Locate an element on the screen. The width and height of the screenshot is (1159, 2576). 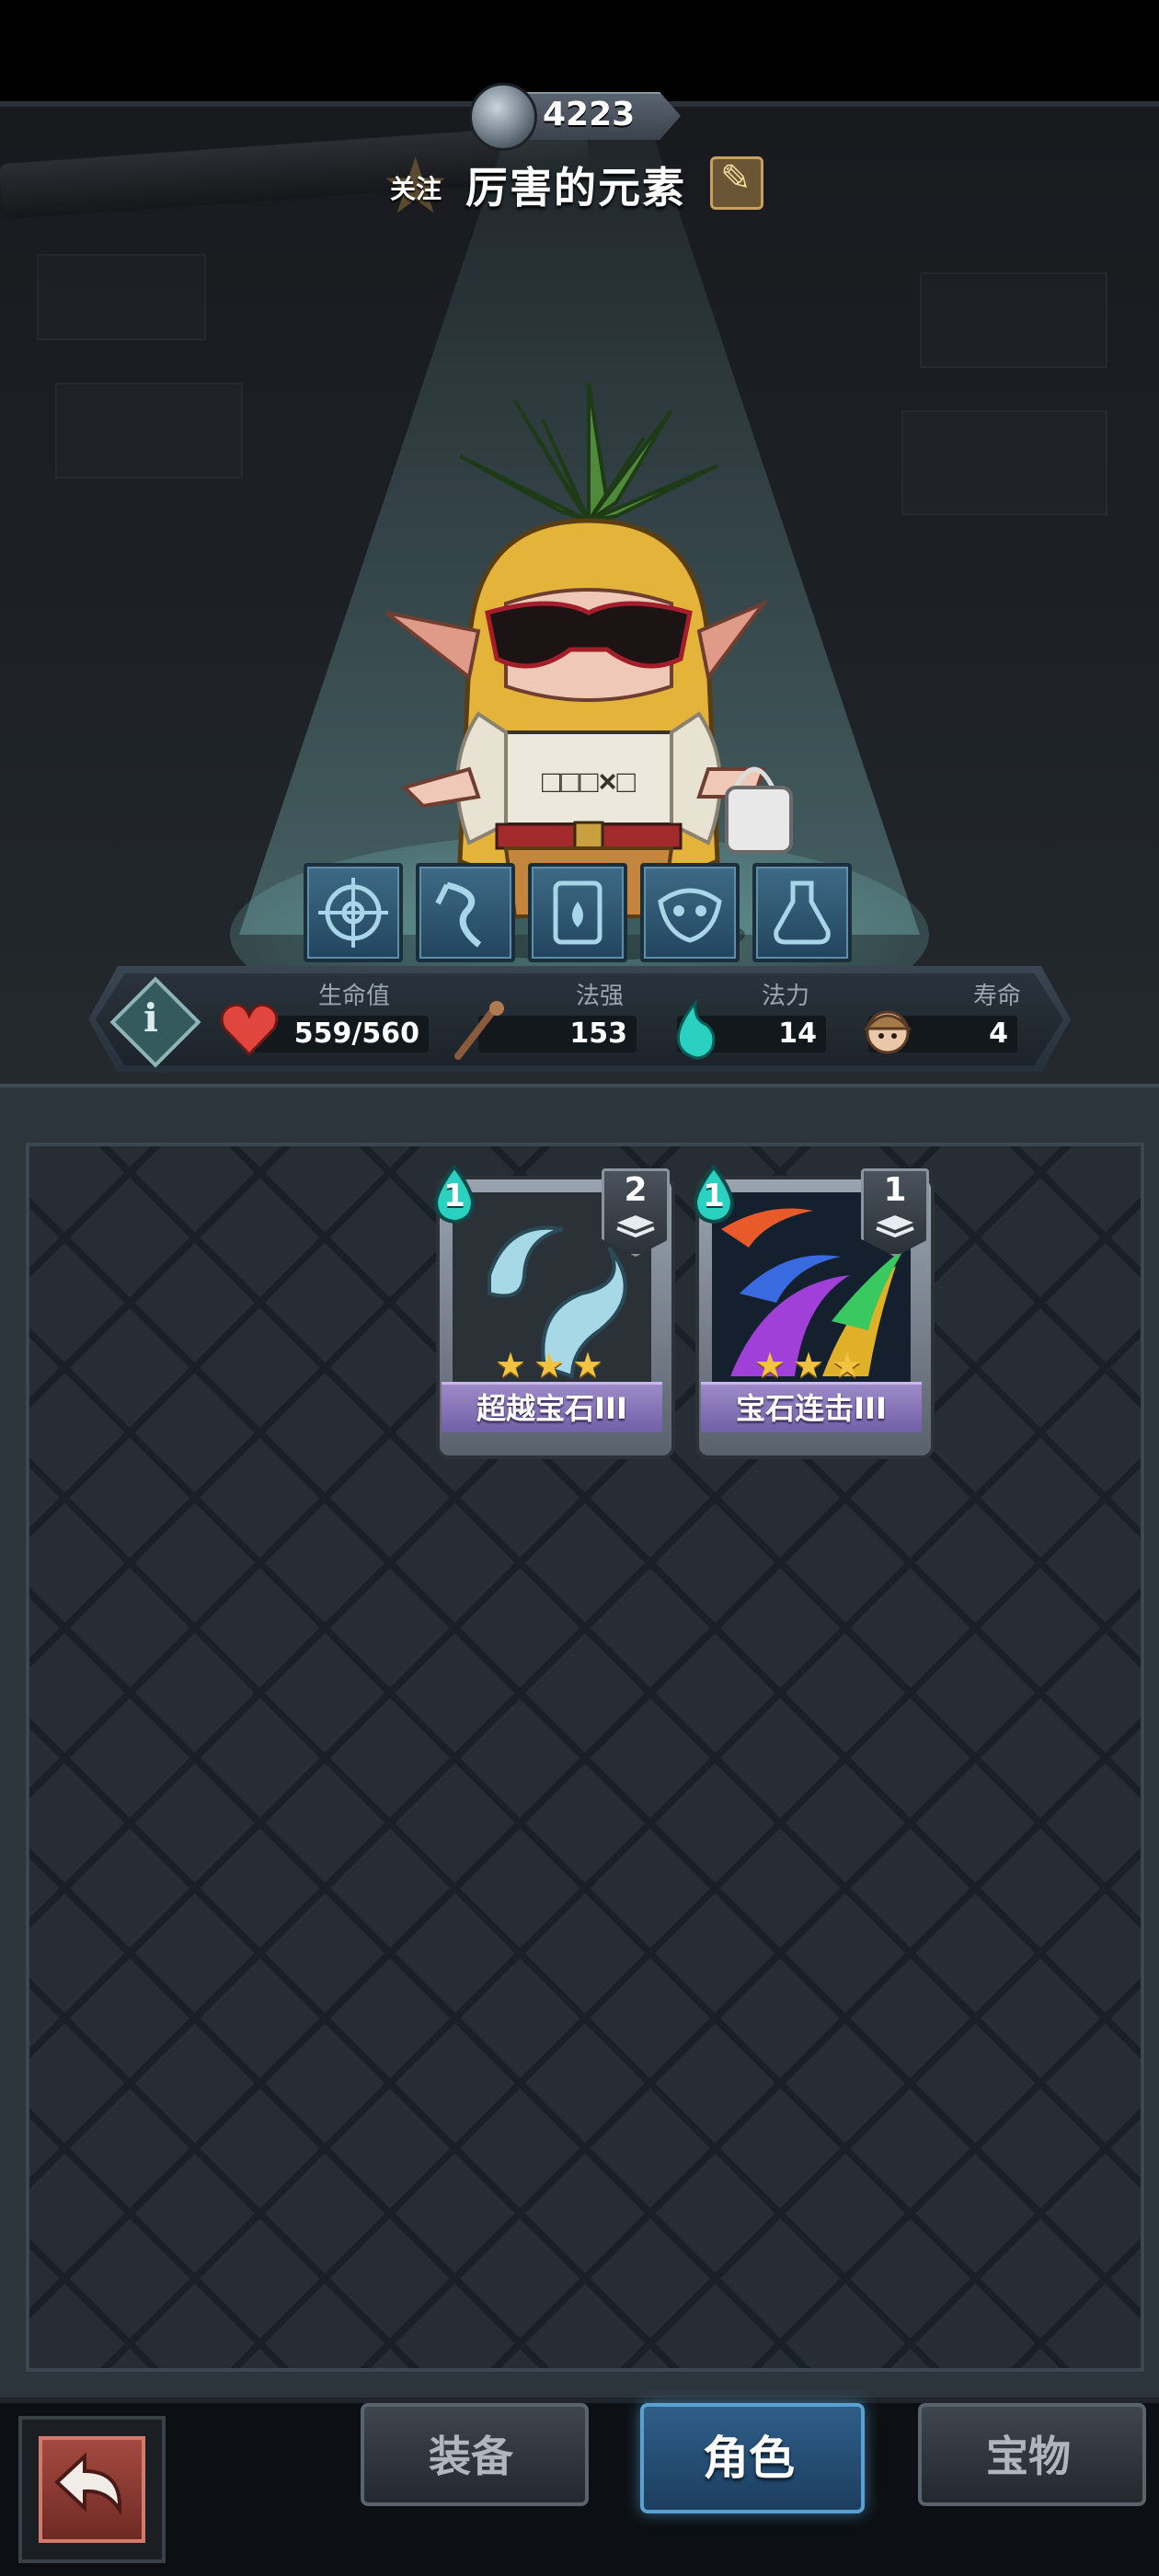
flame-scroll-icon is located at coordinates (577, 912).